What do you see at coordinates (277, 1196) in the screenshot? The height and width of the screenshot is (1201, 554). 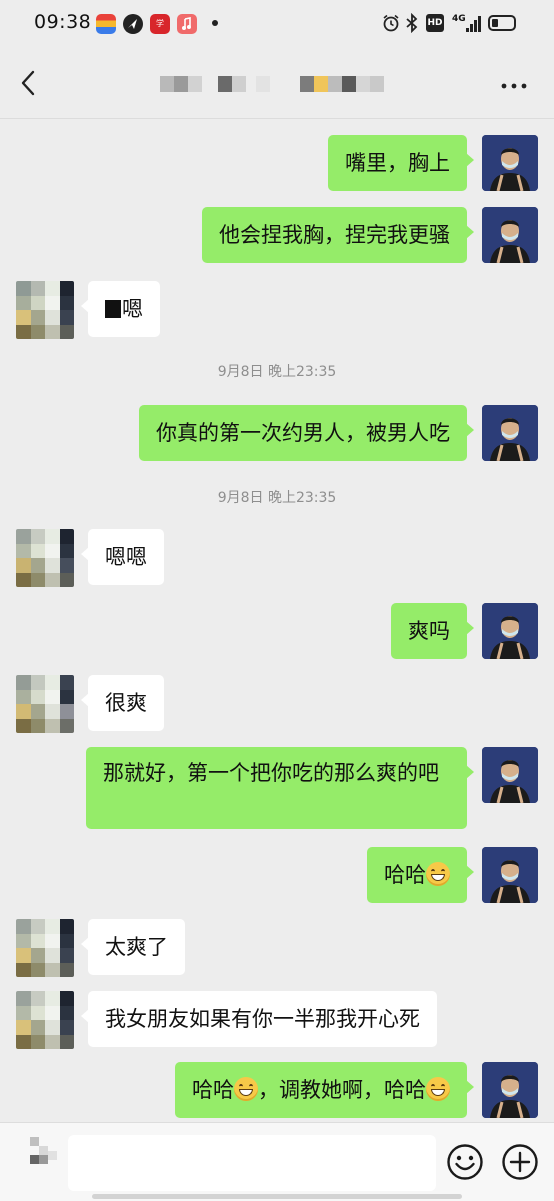 I see `home-indicator` at bounding box center [277, 1196].